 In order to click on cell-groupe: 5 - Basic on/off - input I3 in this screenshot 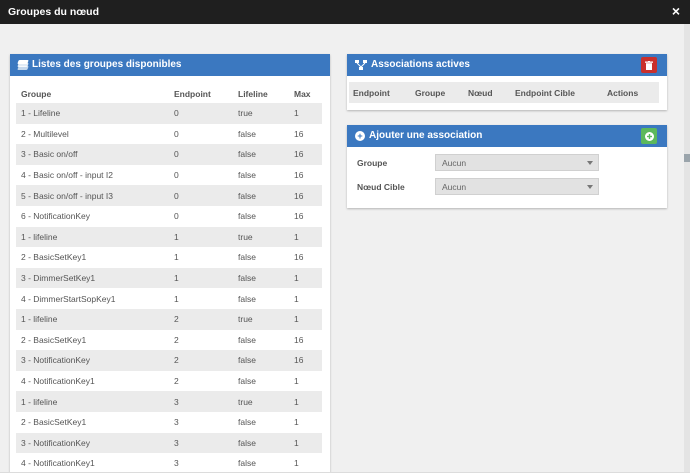, I will do `click(92, 195)`.